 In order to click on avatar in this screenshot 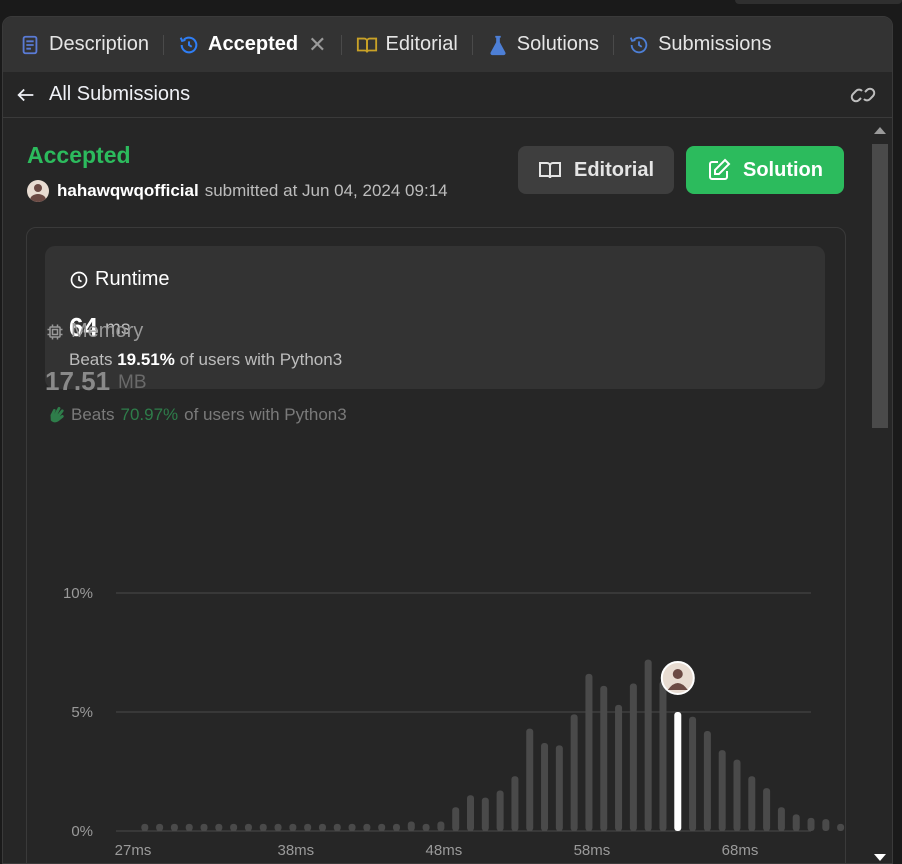, I will do `click(38, 191)`.